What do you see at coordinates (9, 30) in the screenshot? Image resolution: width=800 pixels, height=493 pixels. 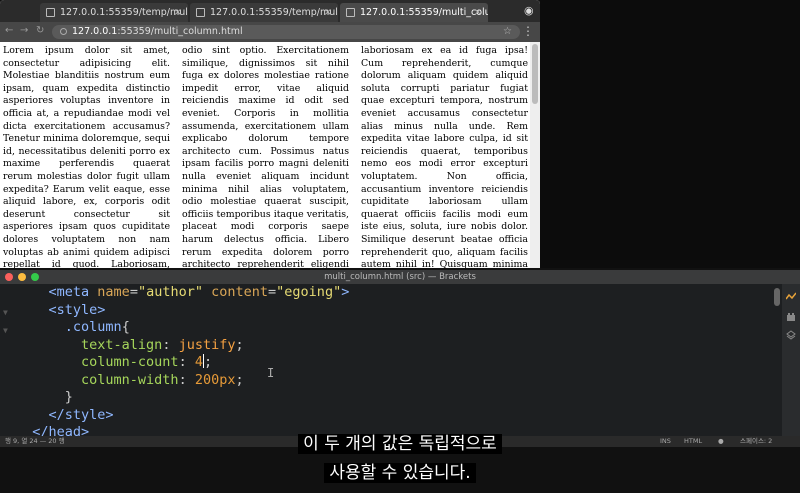 I see `back-icon: ←` at bounding box center [9, 30].